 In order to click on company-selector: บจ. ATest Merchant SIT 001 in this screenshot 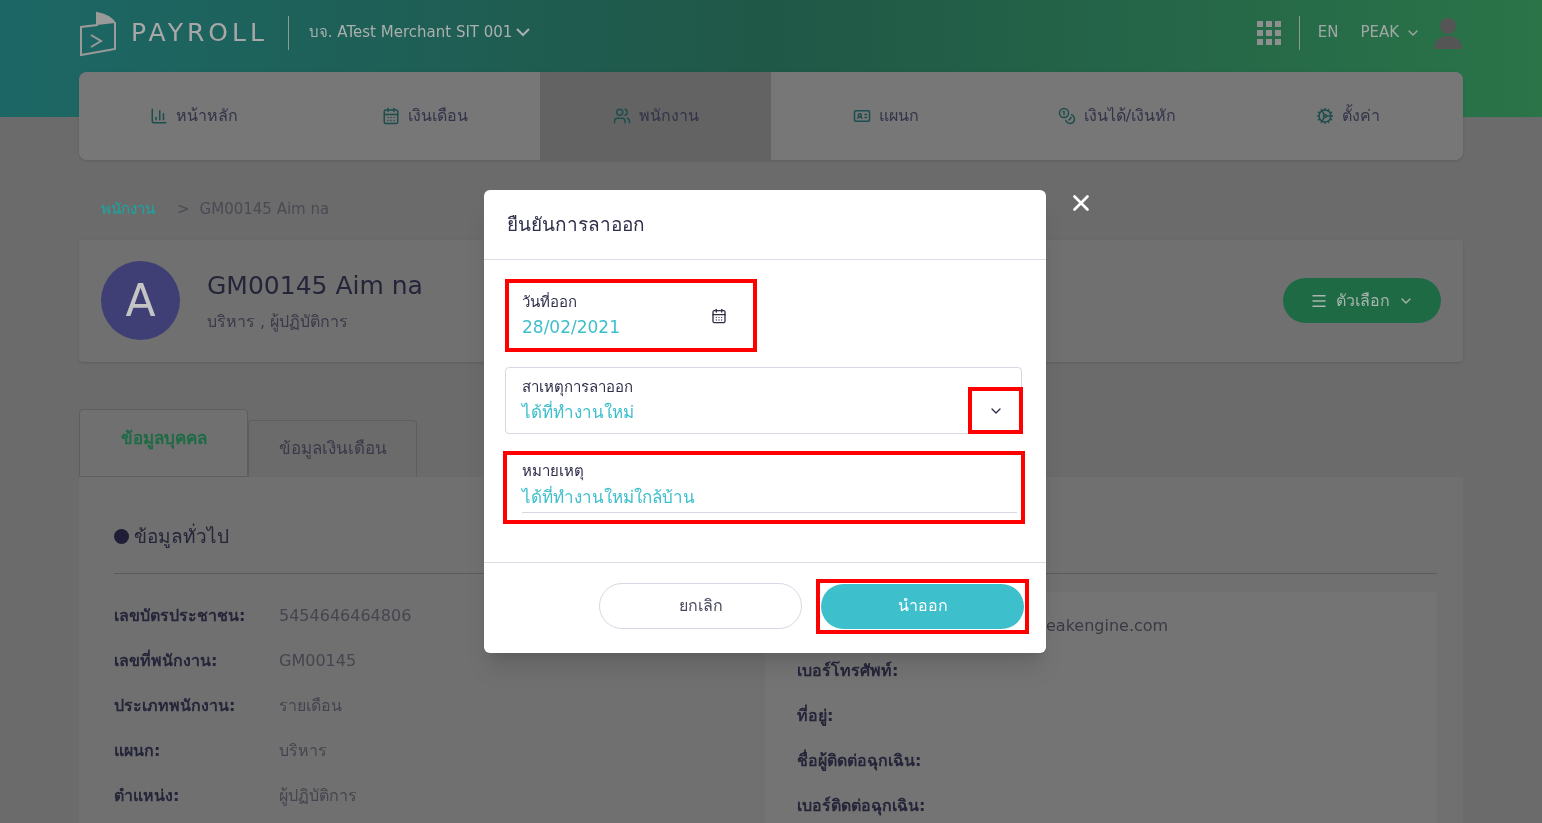, I will do `click(419, 32)`.